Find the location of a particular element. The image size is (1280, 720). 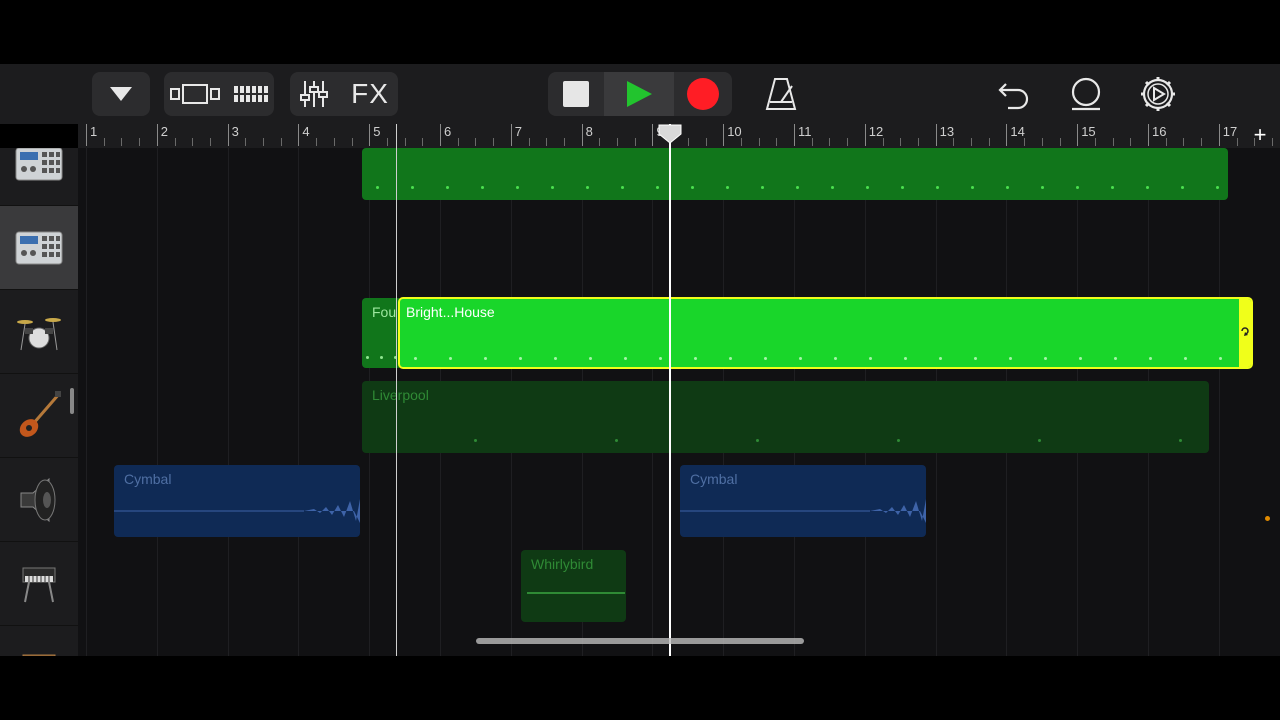

ruler-bar-number: 1 is located at coordinates (94, 131).